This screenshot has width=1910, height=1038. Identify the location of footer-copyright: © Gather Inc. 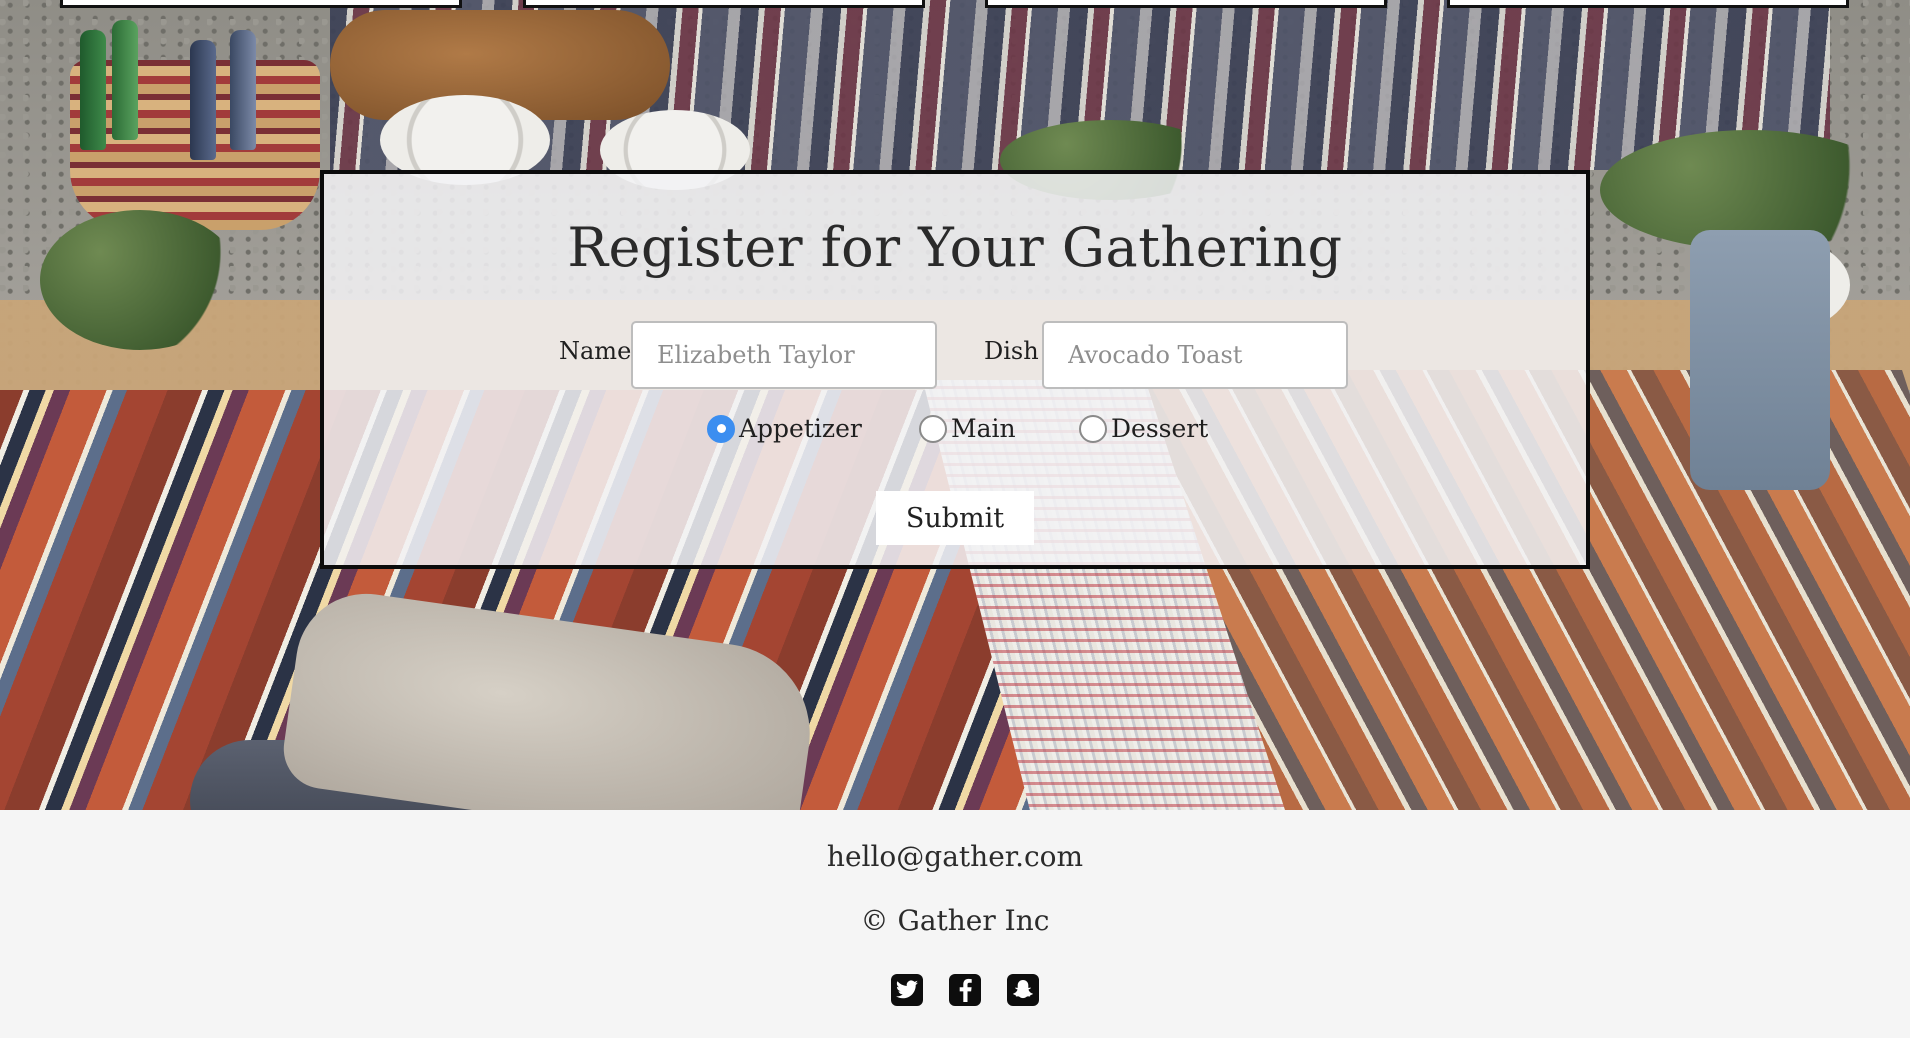
(955, 920).